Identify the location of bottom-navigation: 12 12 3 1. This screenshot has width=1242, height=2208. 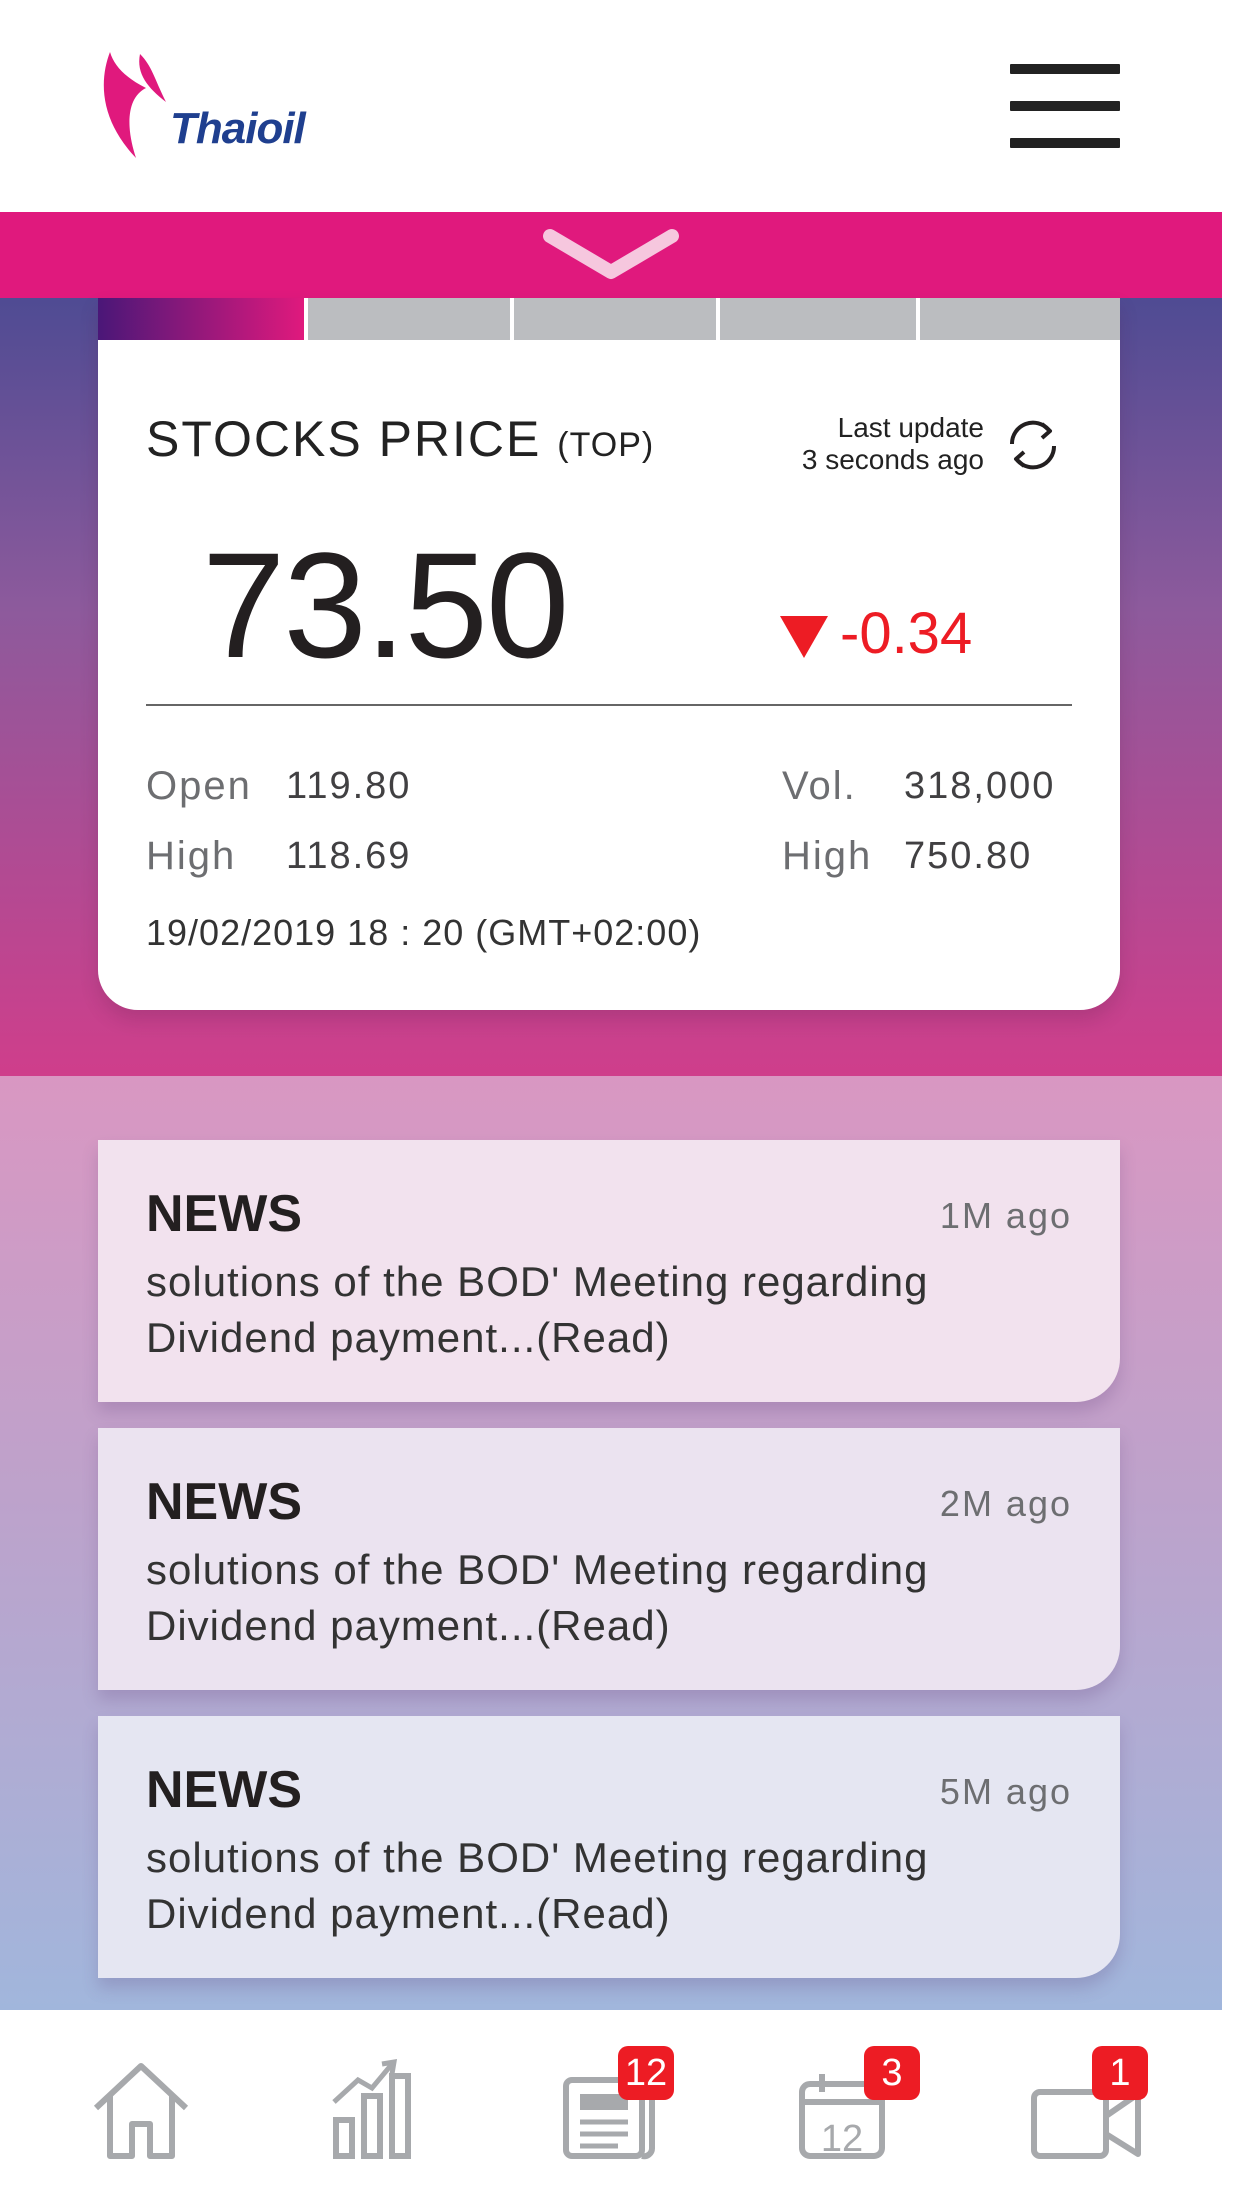
(621, 2109).